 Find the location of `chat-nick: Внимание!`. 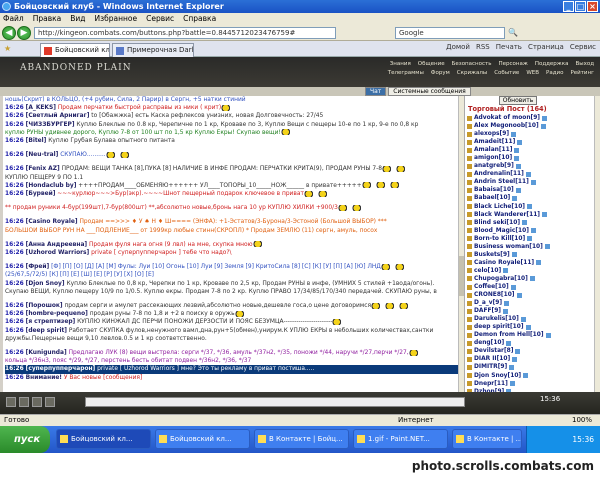

chat-nick: Внимание! is located at coordinates (44, 378).